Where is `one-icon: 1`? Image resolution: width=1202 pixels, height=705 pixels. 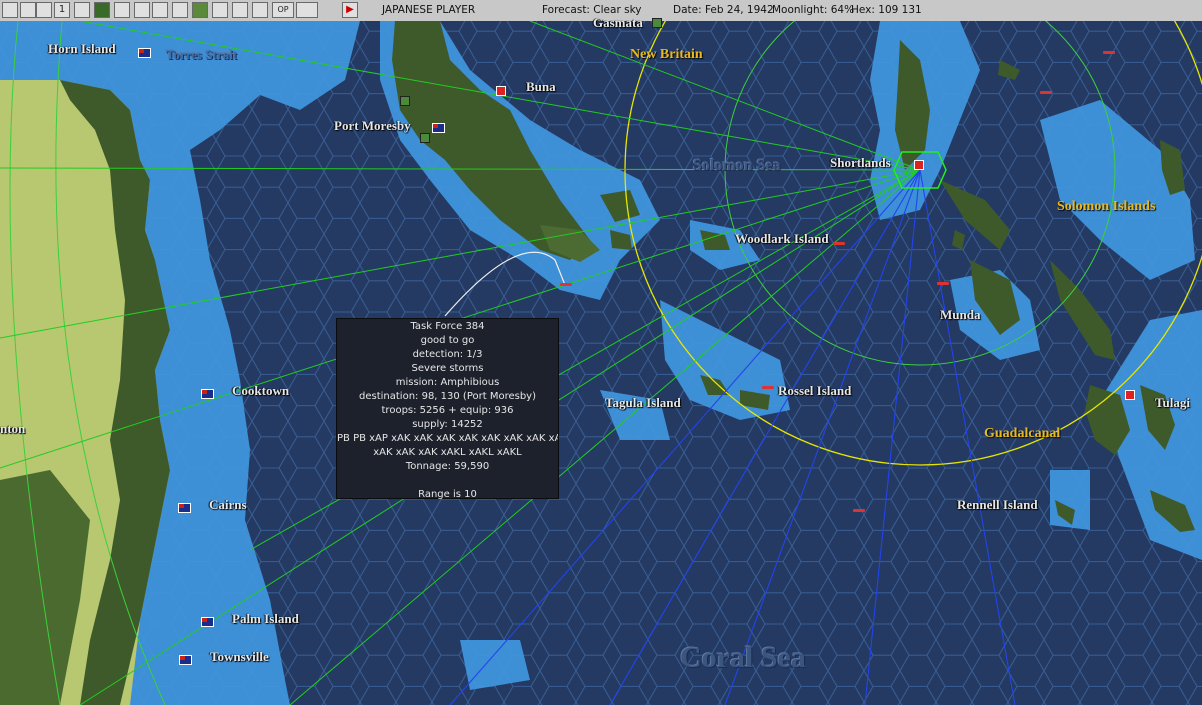 one-icon: 1 is located at coordinates (62, 10).